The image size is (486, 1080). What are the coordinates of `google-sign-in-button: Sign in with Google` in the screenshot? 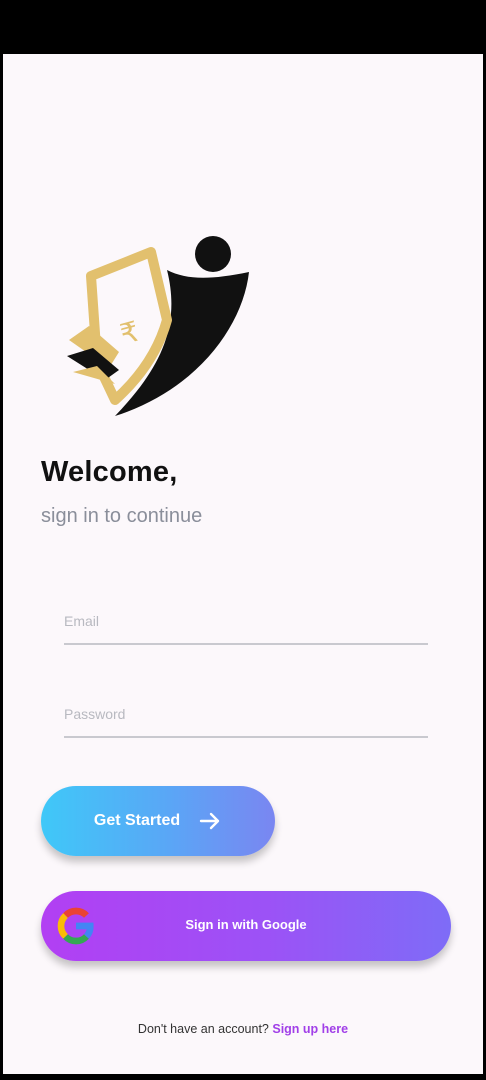 It's located at (246, 926).